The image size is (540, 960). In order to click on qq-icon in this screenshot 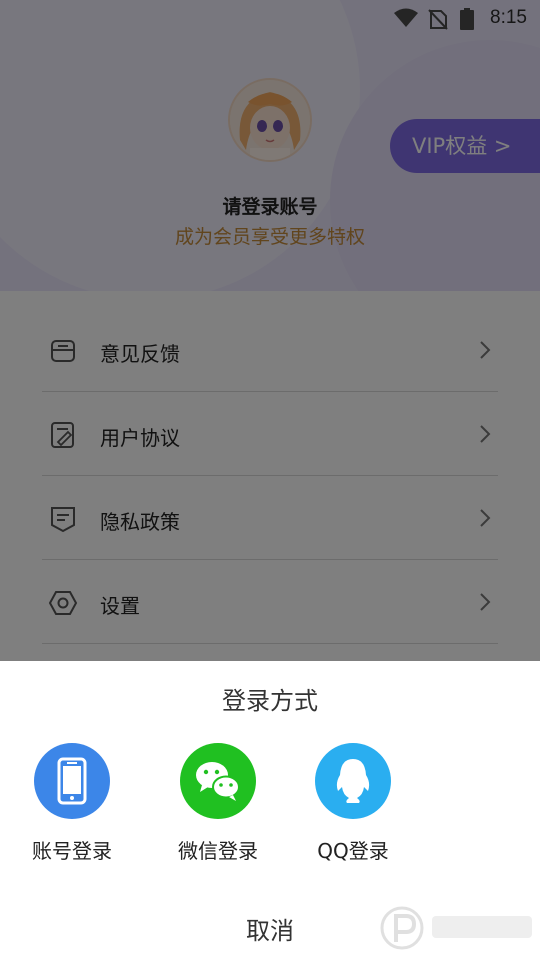, I will do `click(353, 781)`.